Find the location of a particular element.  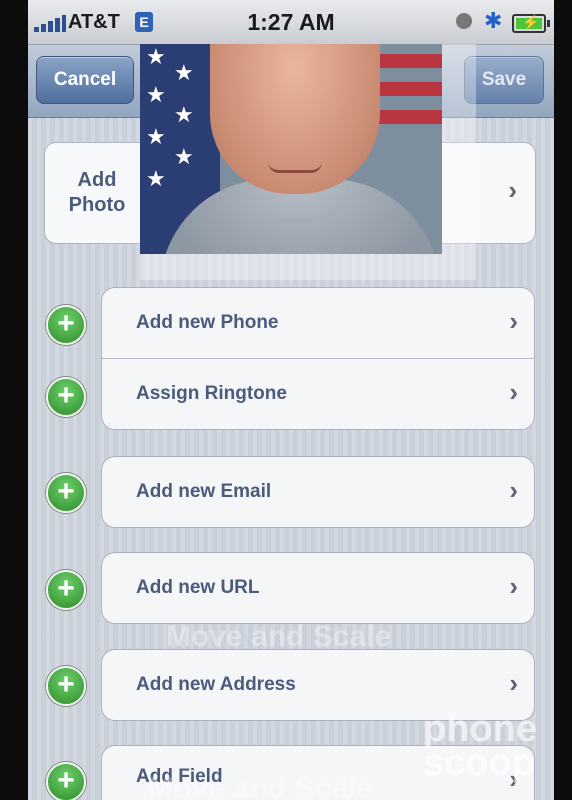

assign-ringtone-row: Assign Ringtone › is located at coordinates (318, 393).